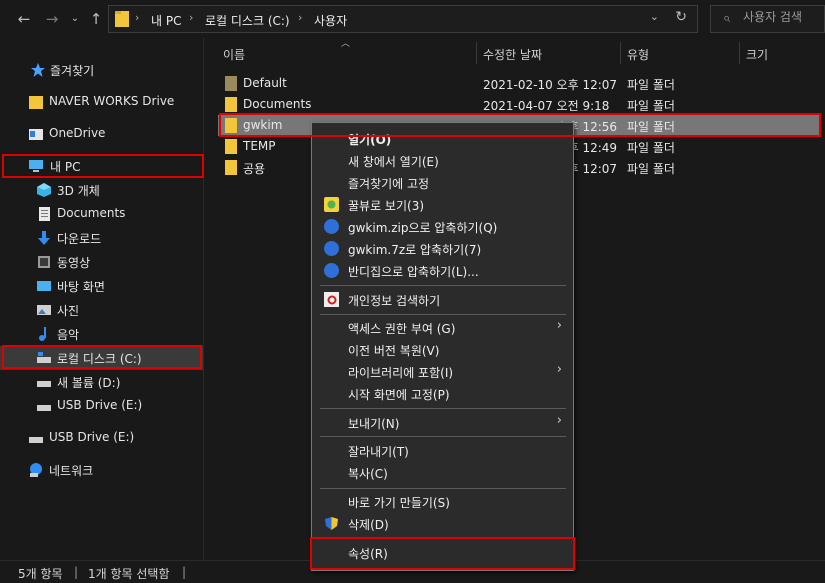 The height and width of the screenshot is (583, 825). What do you see at coordinates (247, 20) in the screenshot?
I see `breadcrumb-local-disk: 로컬 디스크 (C:)` at bounding box center [247, 20].